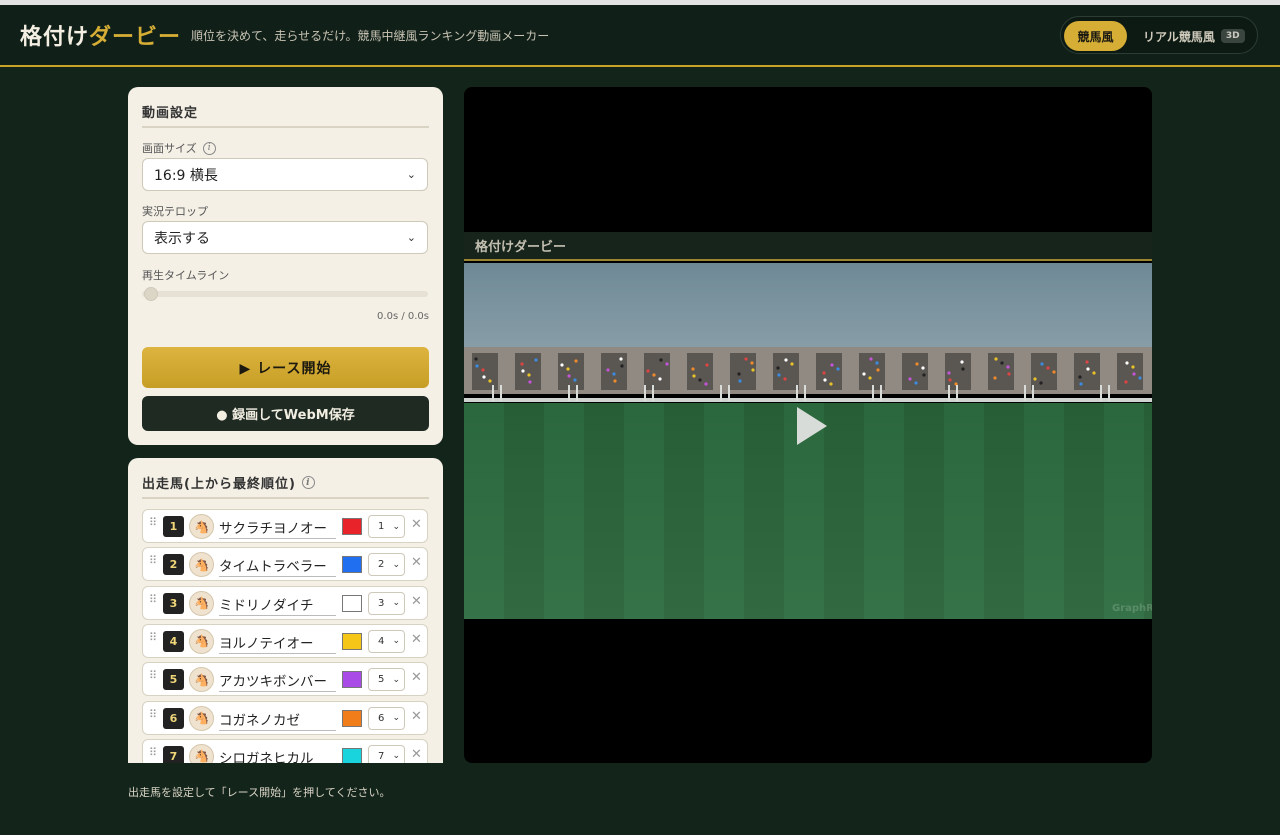 The image size is (1280, 835). Describe the element at coordinates (277, 566) in the screenshot. I see `horse-name-input: タイムトラベラー` at that location.